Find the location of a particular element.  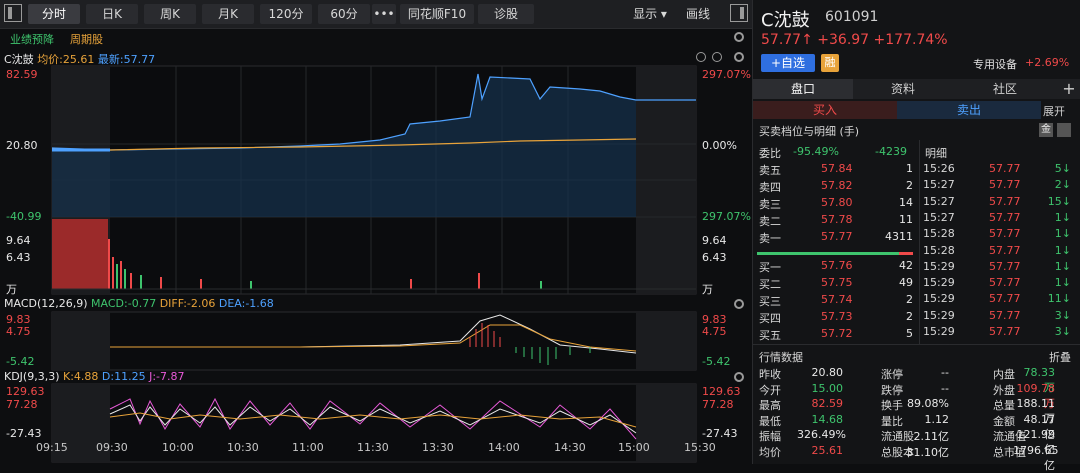

ask-label: 卖一 is located at coordinates (770, 238).